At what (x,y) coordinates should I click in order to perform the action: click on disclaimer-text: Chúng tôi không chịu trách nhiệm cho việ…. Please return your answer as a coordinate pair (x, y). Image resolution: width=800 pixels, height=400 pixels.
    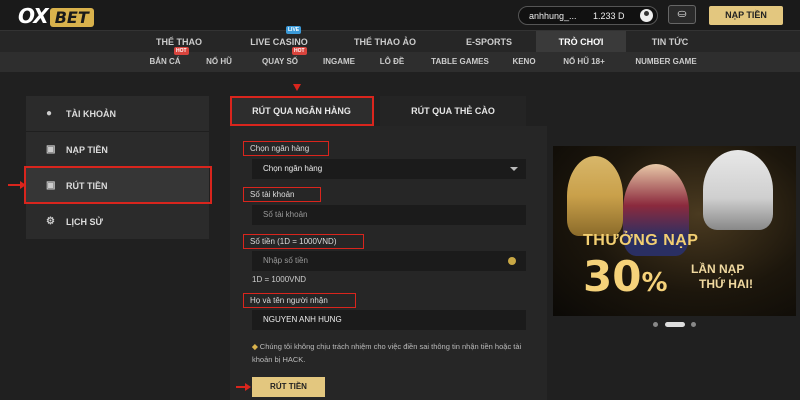
    Looking at the image, I should click on (387, 353).